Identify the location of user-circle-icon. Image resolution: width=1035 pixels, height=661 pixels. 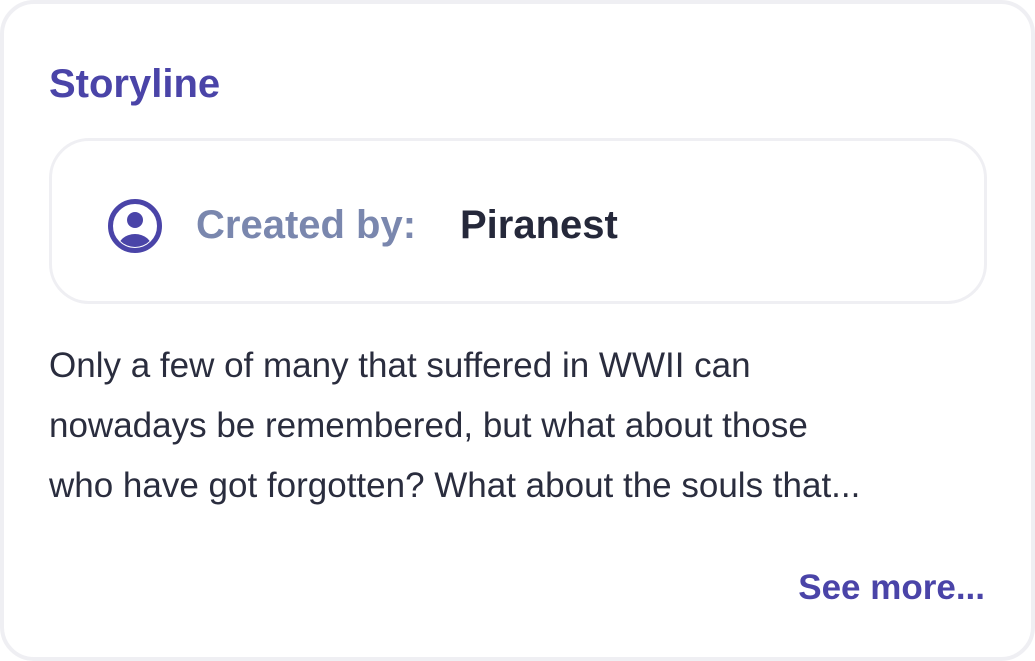
(135, 226).